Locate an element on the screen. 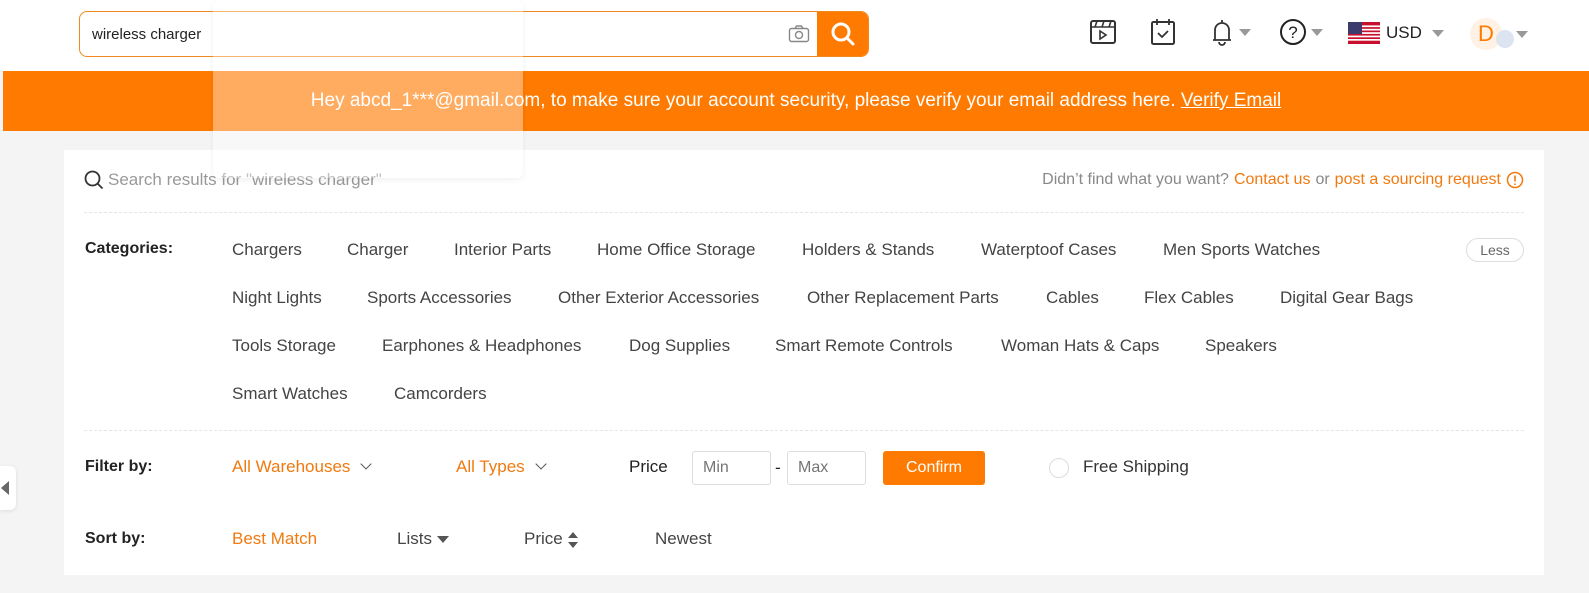 The width and height of the screenshot is (1589, 593). warehouse-value: All Warehouses is located at coordinates (291, 466).